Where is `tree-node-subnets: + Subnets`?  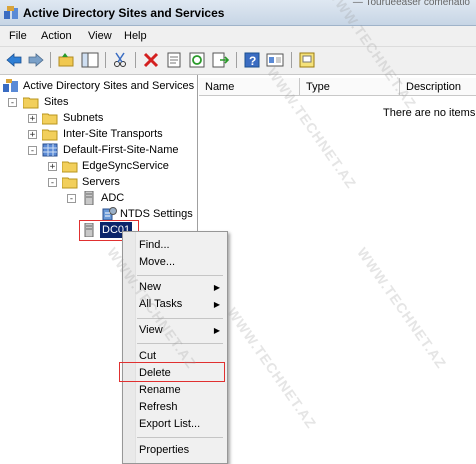
tree-node-subnets: + Subnets is located at coordinates (108, 118).